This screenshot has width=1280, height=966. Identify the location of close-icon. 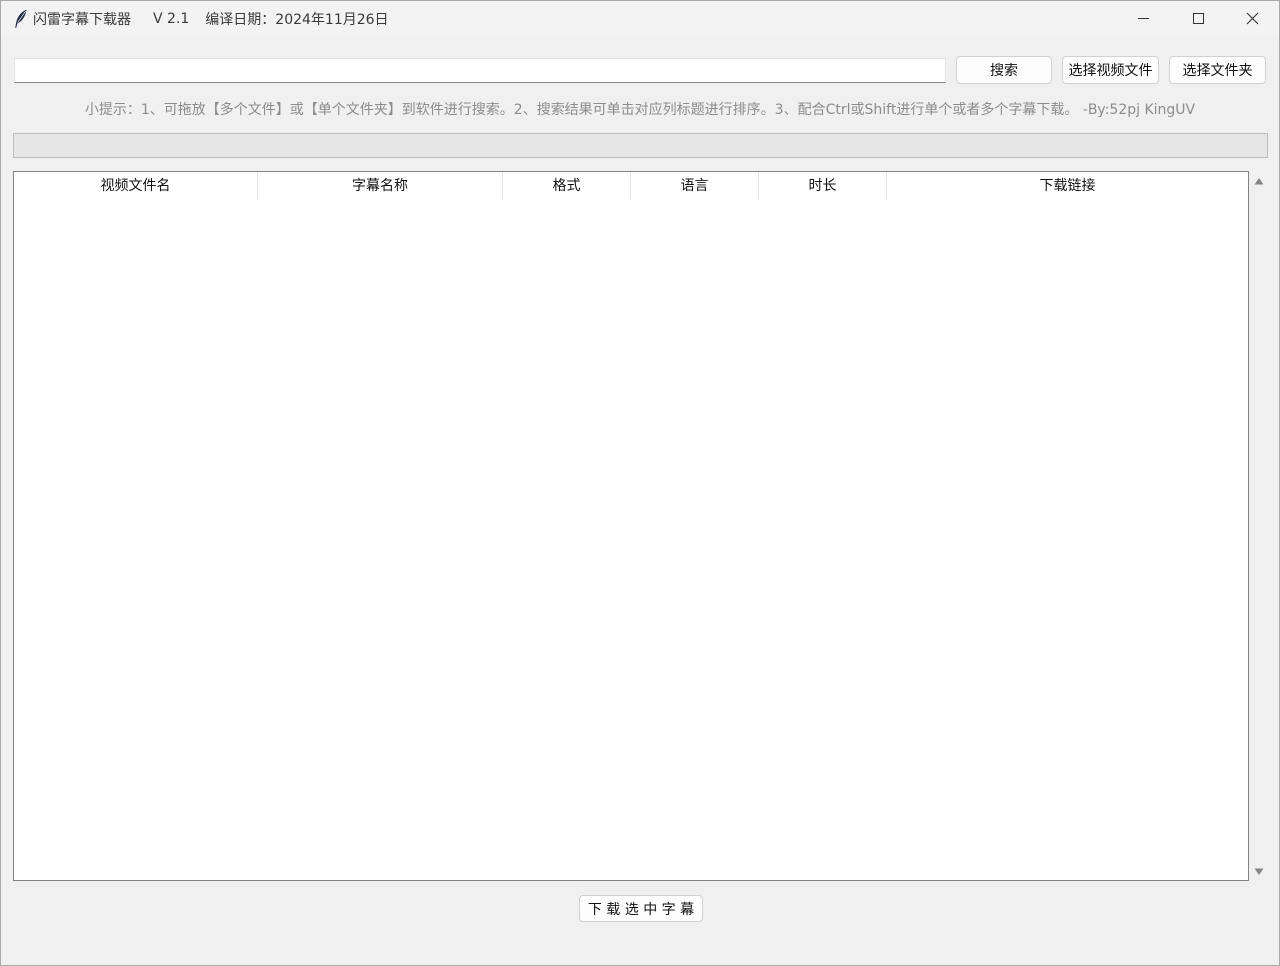
(1252, 18).